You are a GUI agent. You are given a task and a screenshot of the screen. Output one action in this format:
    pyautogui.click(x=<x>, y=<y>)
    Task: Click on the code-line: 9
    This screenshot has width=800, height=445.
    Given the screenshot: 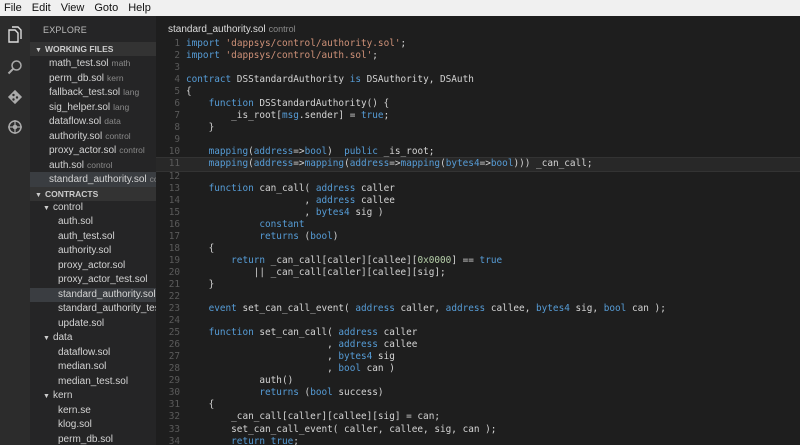 What is the action you would take?
    pyautogui.click(x=478, y=140)
    